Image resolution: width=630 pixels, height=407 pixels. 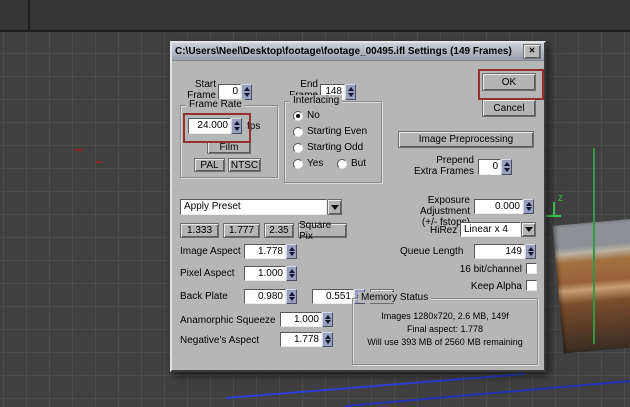 What do you see at coordinates (229, 138) in the screenshot?
I see `frame-rate-group: Frame Rate 24.000 fps Film PAL NTSC` at bounding box center [229, 138].